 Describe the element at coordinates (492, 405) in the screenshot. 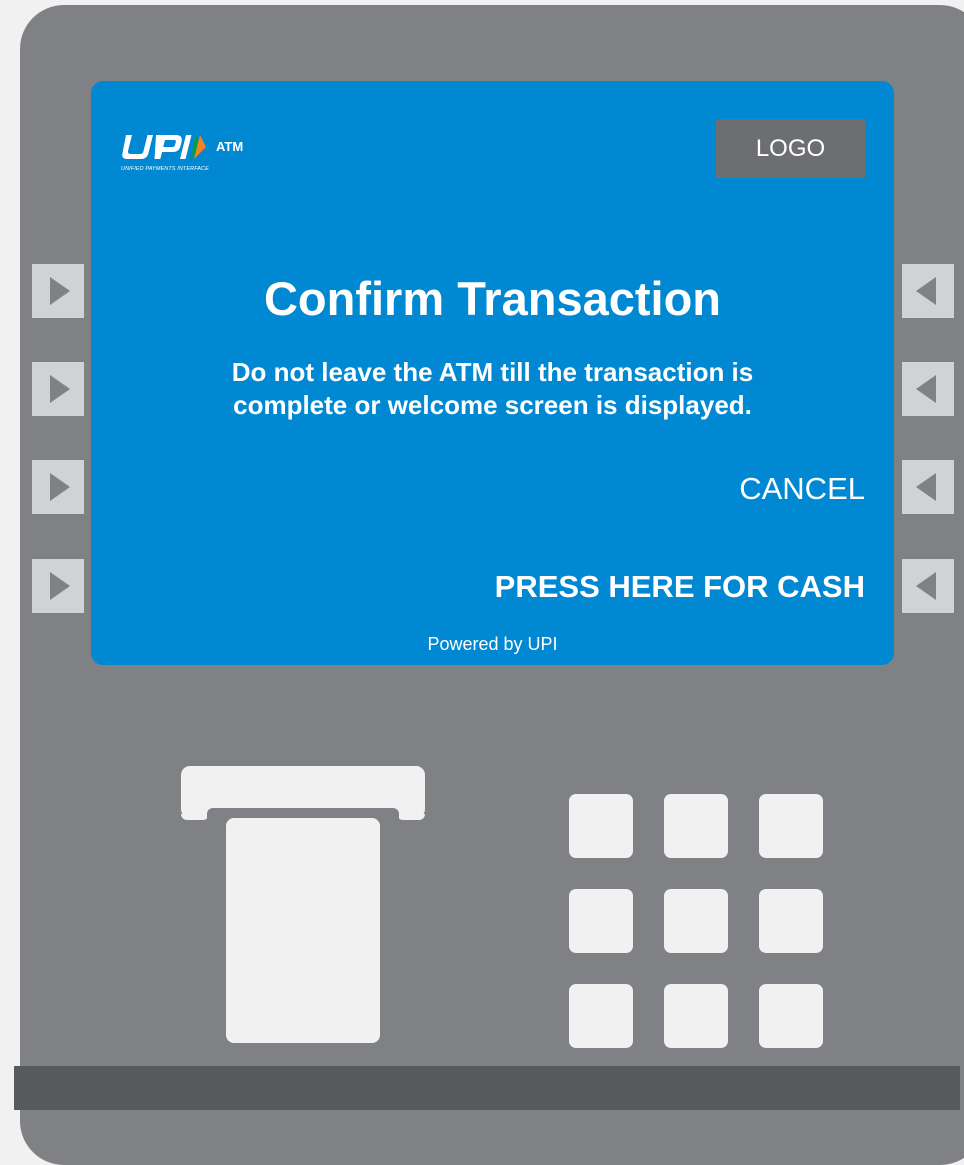

I see `warning-message-line-2: complete or welcome screen is displayed.` at that location.